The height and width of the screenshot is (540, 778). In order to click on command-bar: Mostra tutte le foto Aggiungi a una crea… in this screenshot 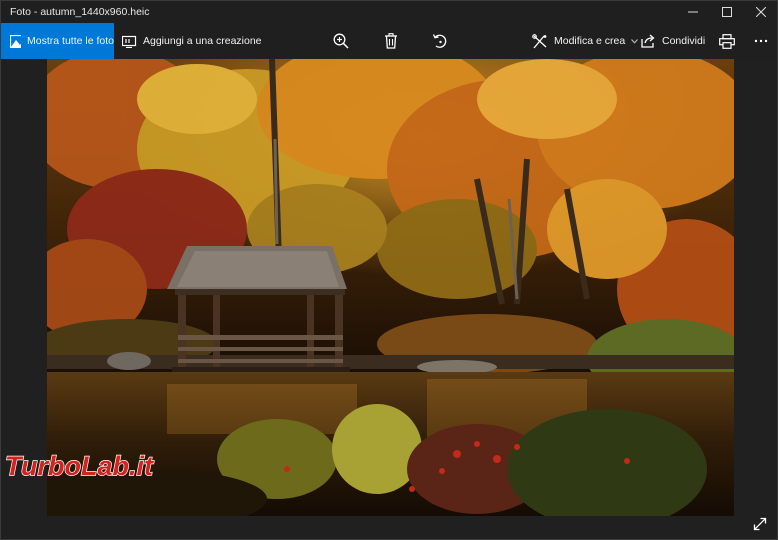, I will do `click(389, 41)`.